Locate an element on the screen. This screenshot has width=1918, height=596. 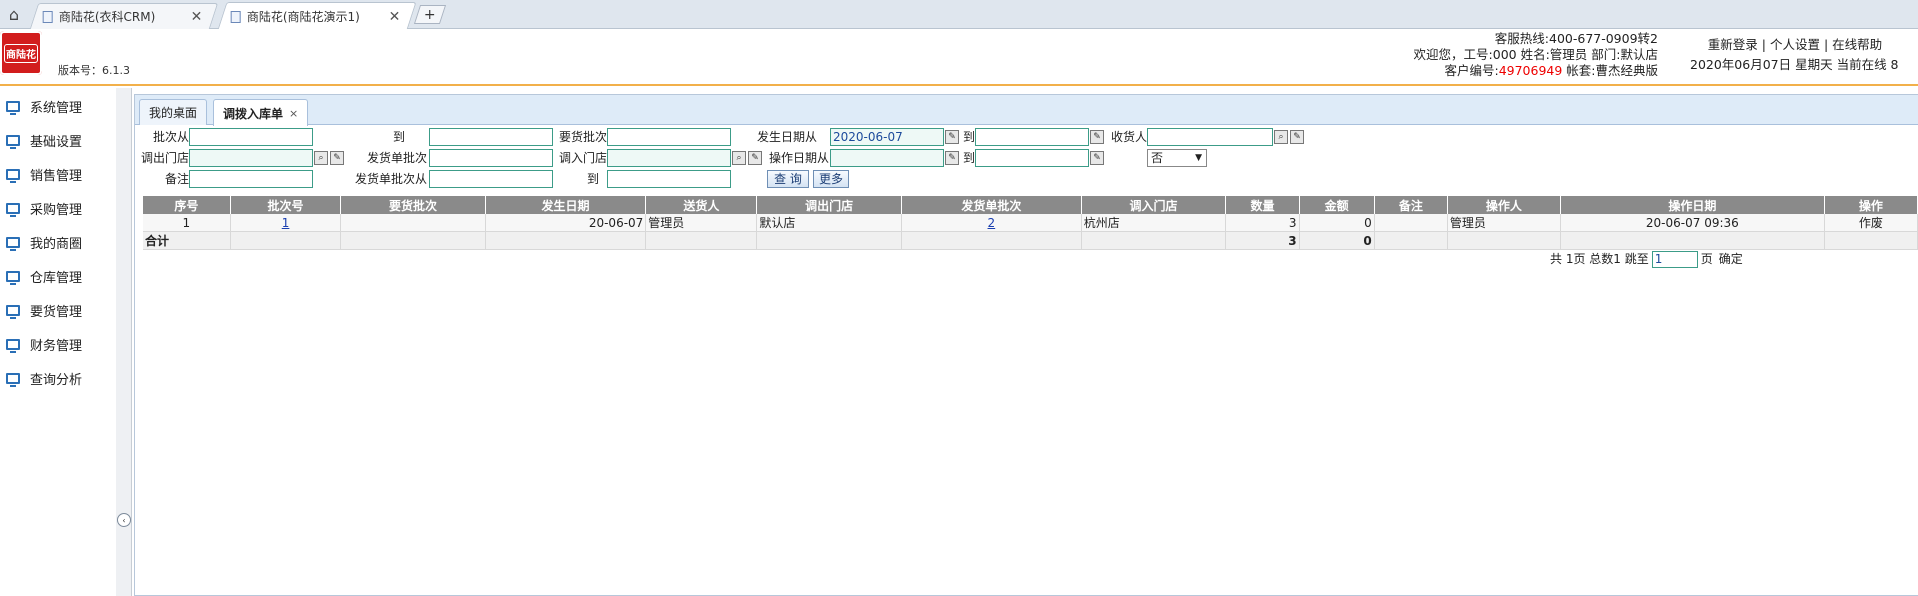
page-jump-input: 1 is located at coordinates (1674, 259).